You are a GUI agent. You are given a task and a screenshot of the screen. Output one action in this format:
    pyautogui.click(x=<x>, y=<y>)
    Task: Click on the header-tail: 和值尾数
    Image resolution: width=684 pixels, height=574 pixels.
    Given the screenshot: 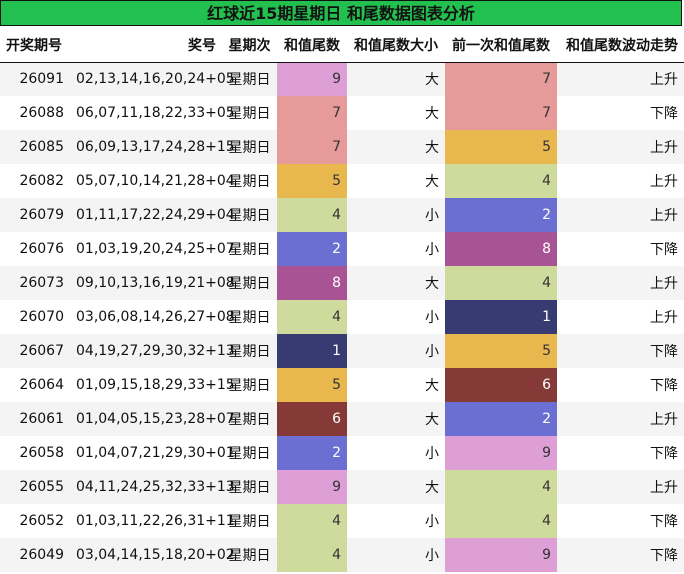 What is the action you would take?
    pyautogui.click(x=312, y=45)
    